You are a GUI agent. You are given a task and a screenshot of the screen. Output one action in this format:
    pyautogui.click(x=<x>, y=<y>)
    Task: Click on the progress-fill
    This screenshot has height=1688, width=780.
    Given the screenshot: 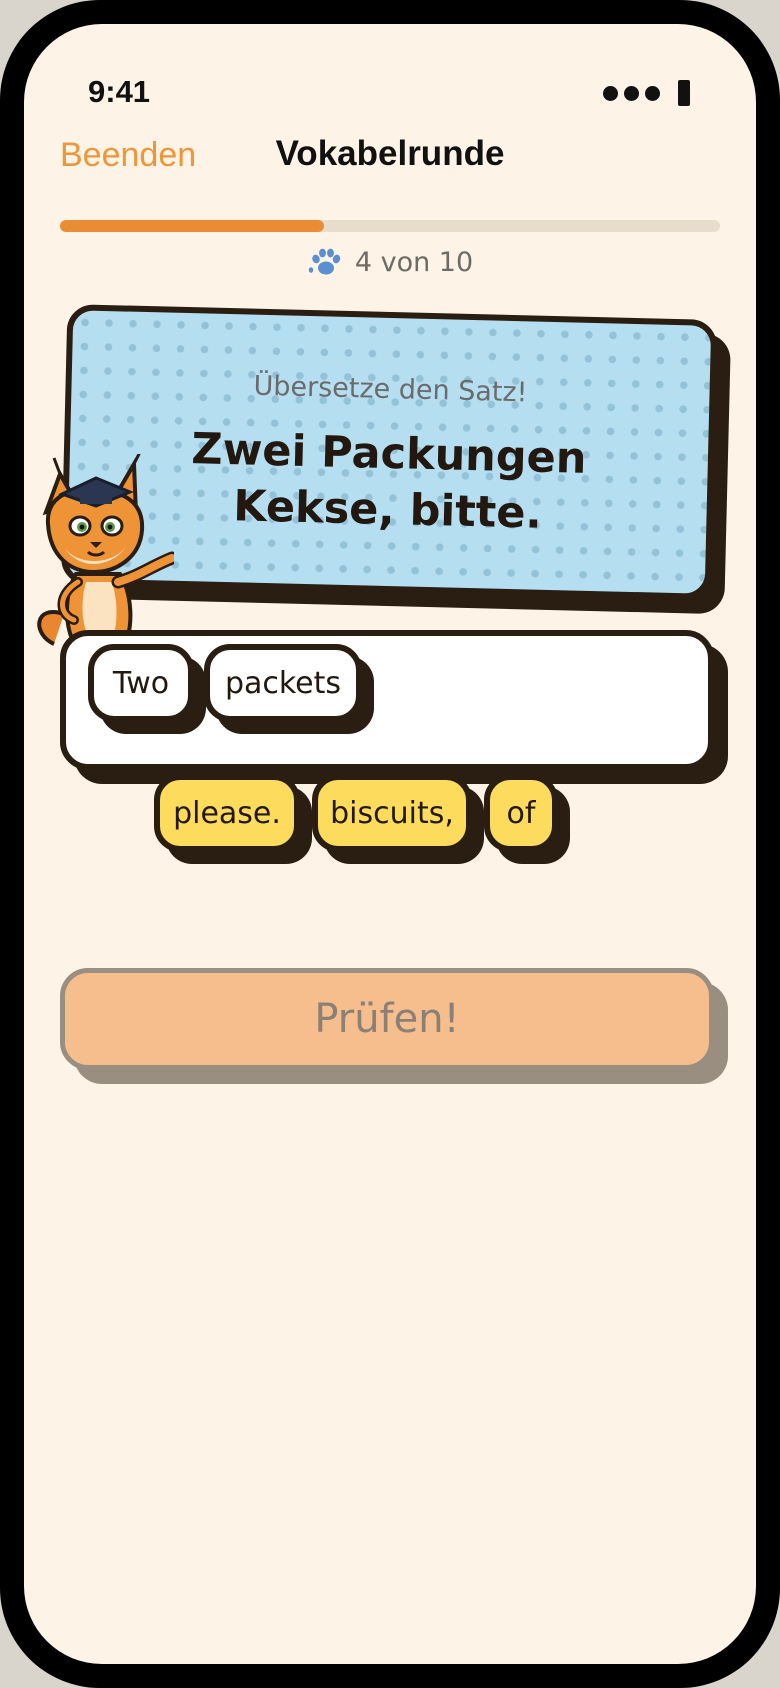 What is the action you would take?
    pyautogui.click(x=192, y=226)
    